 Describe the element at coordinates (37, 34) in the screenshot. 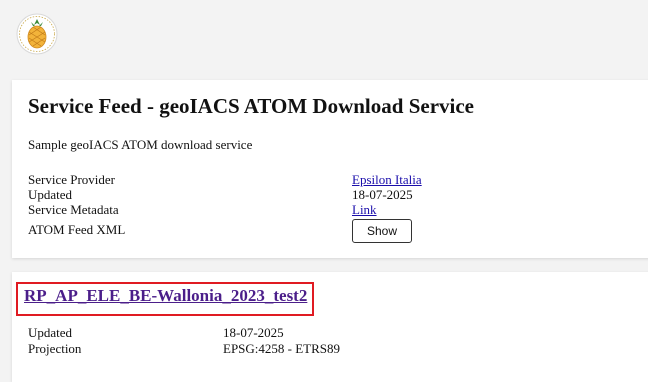

I see `pineapple-logo-icon` at that location.